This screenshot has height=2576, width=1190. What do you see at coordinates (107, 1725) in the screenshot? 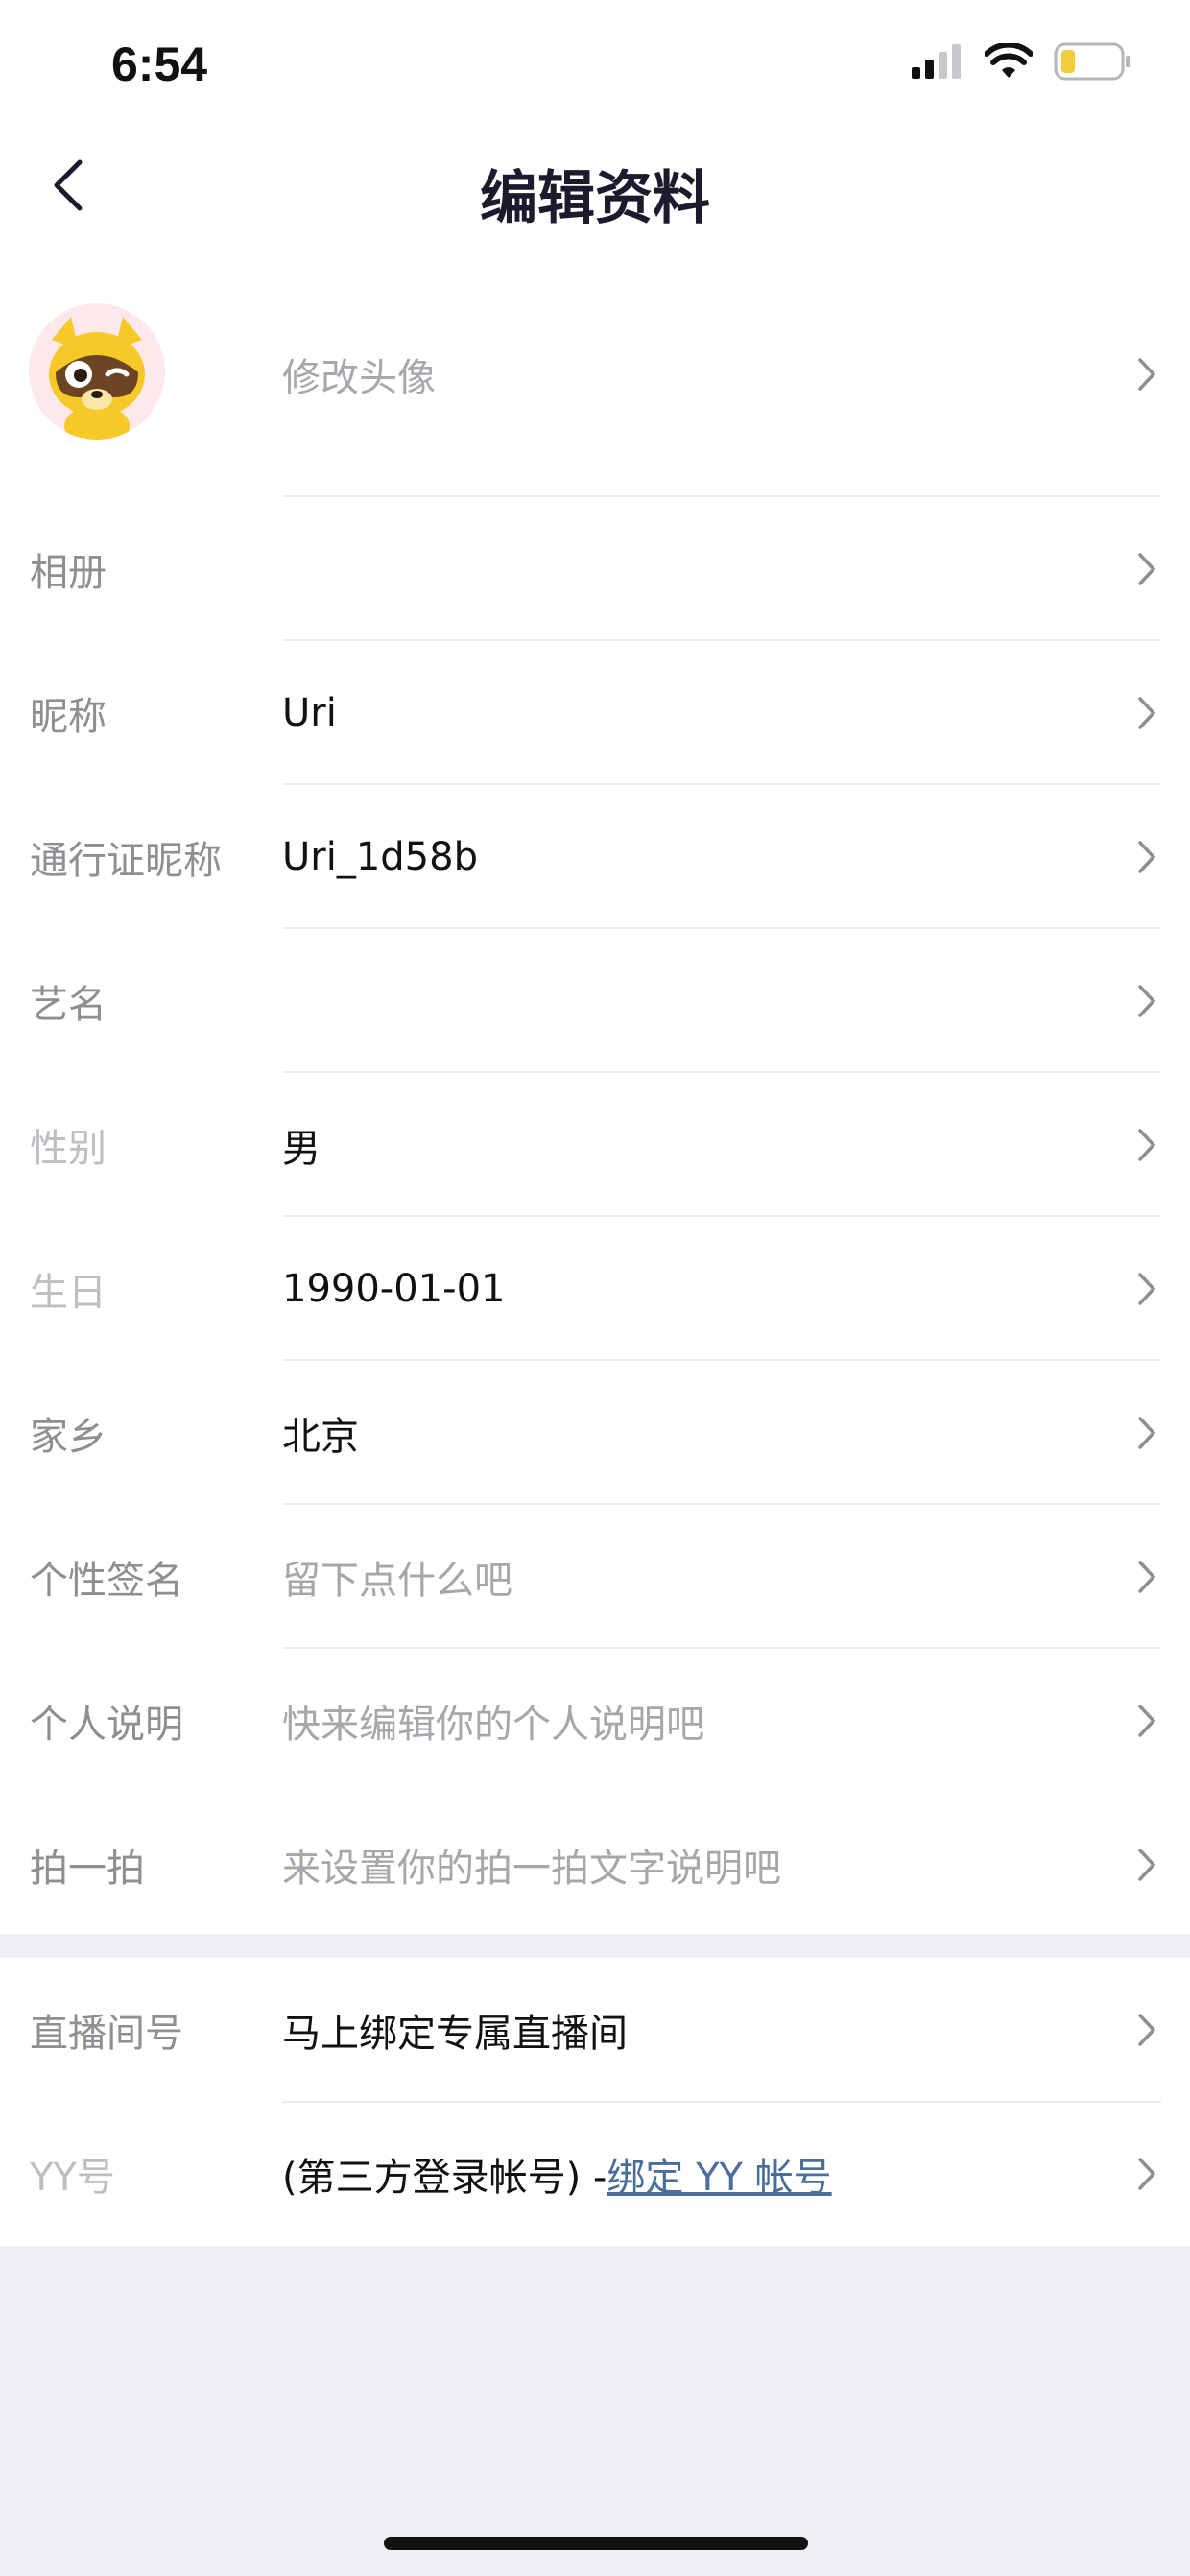
I see `personal-description-label: 个人说明` at bounding box center [107, 1725].